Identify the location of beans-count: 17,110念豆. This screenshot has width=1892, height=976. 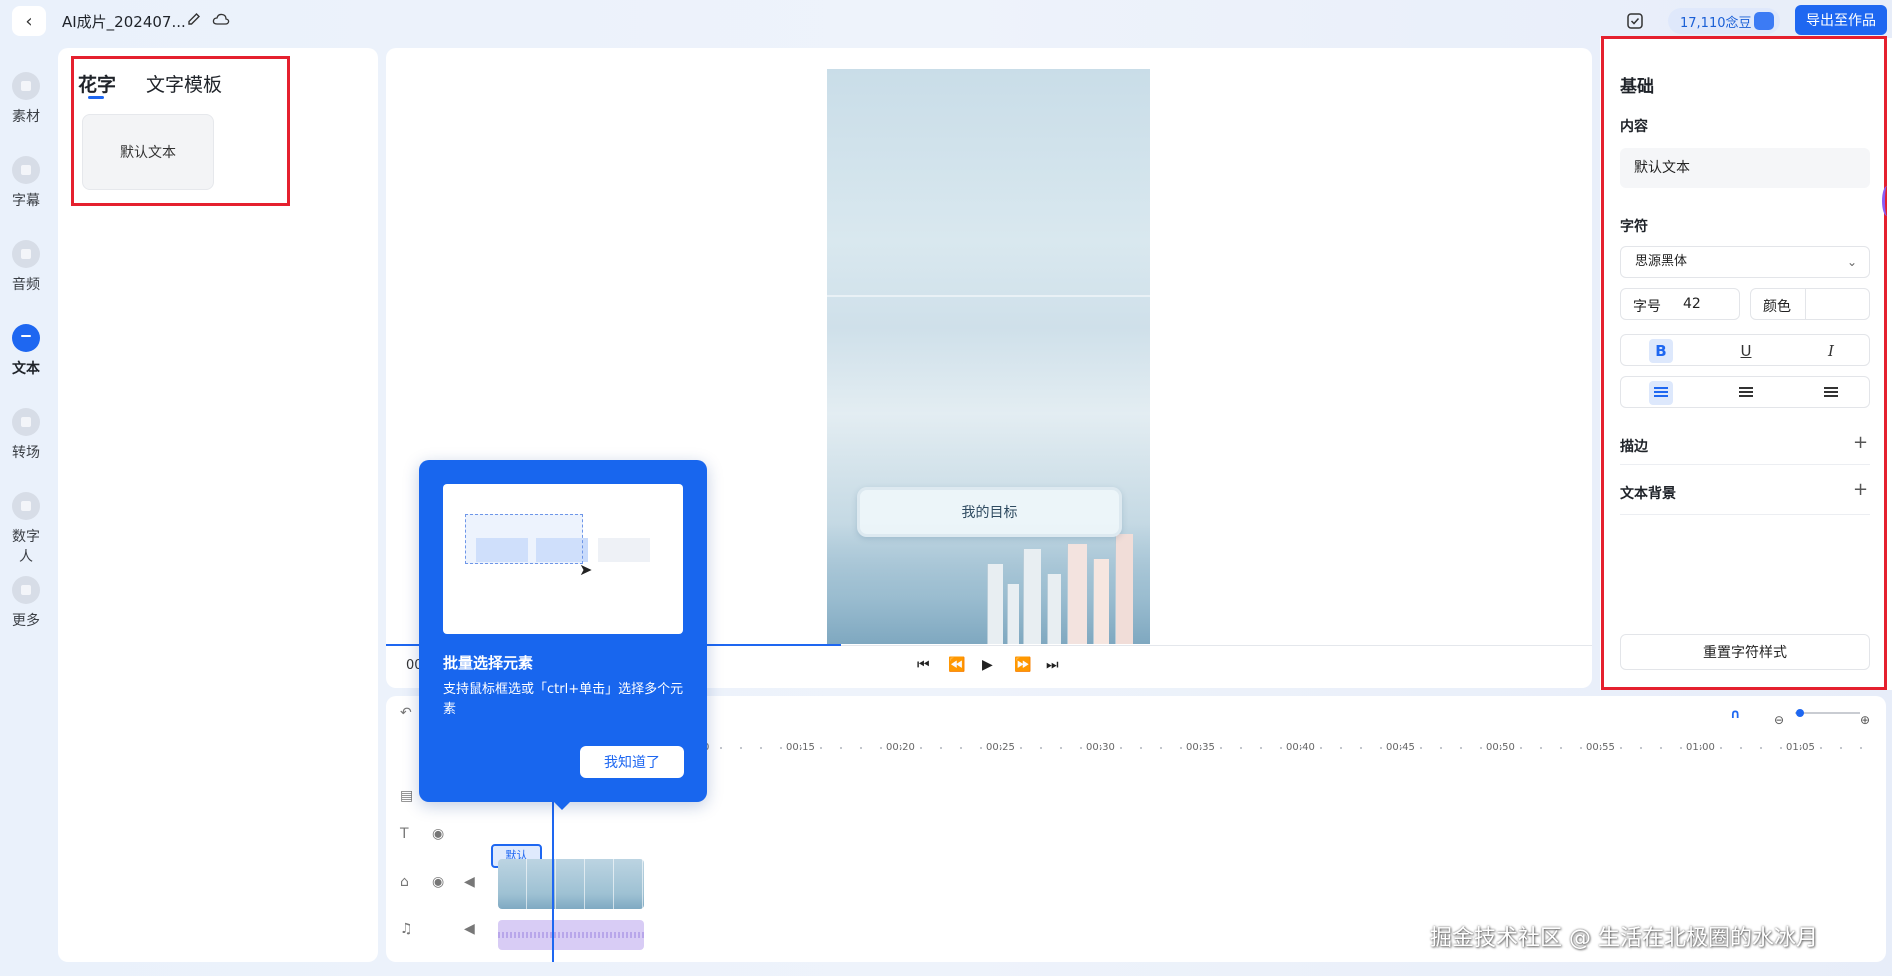
(1716, 23).